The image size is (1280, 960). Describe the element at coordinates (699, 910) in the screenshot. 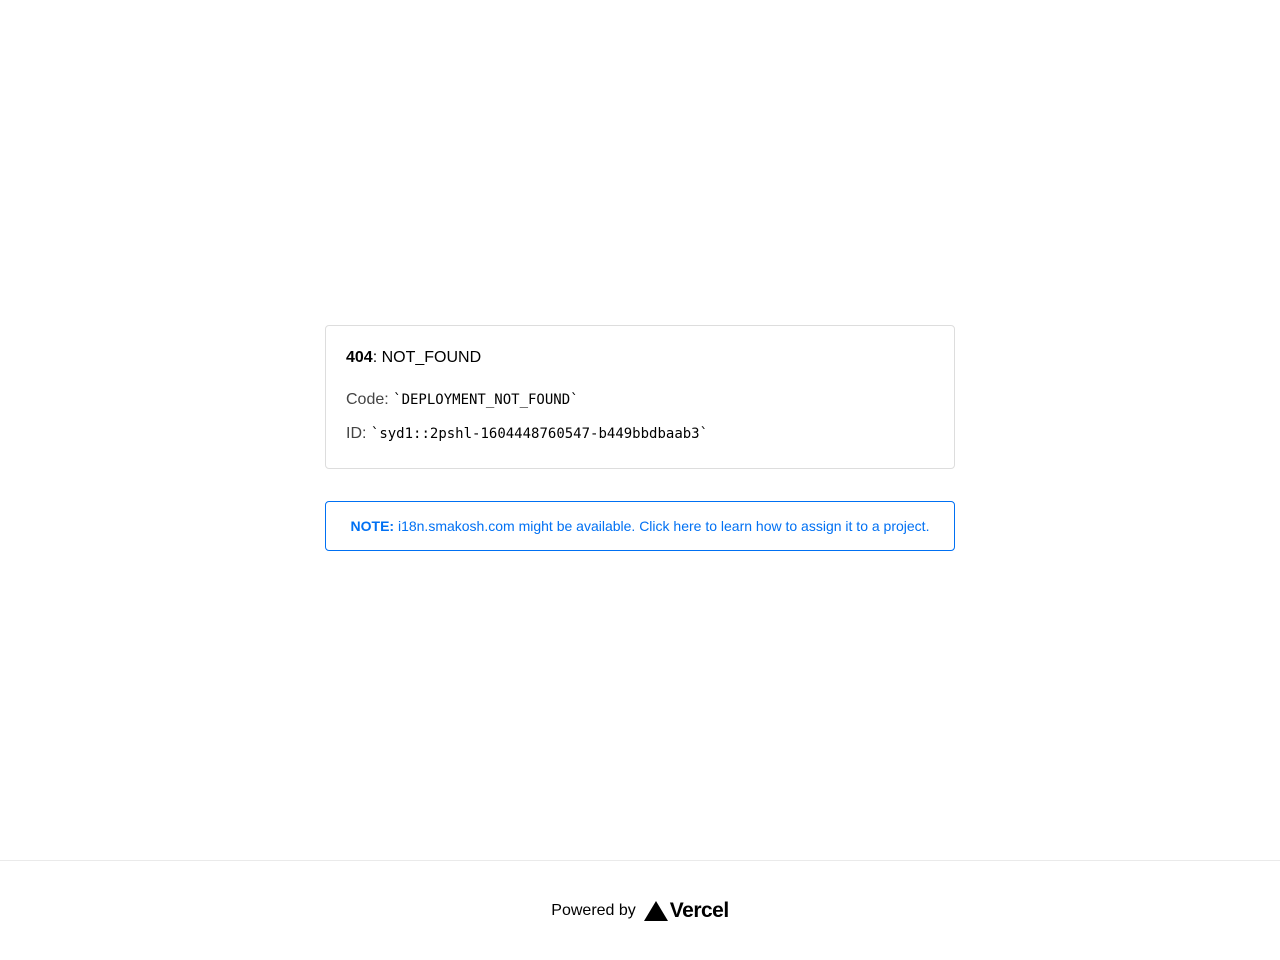

I see `vercel-wordmark: Vercel` at that location.